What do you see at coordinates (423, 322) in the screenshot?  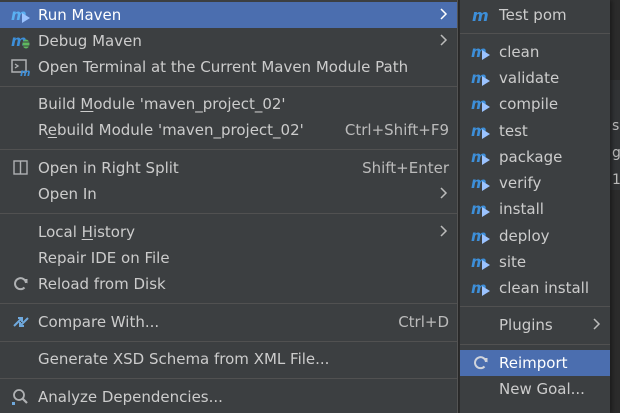 I see `menu-item-shortcut: Ctrl+D` at bounding box center [423, 322].